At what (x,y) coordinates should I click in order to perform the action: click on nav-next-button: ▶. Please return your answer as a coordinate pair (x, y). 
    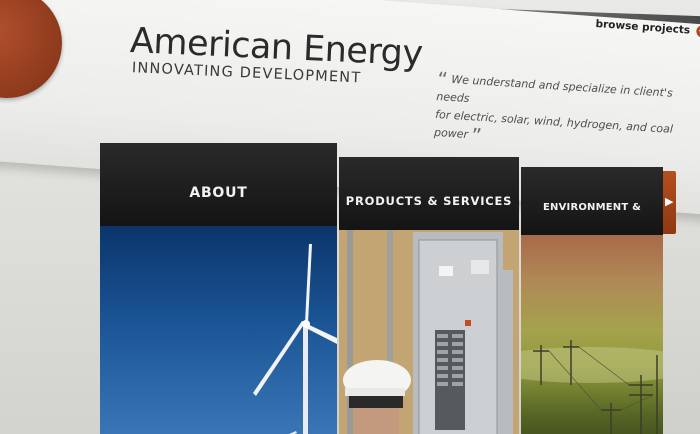
    Looking at the image, I should click on (669, 202).